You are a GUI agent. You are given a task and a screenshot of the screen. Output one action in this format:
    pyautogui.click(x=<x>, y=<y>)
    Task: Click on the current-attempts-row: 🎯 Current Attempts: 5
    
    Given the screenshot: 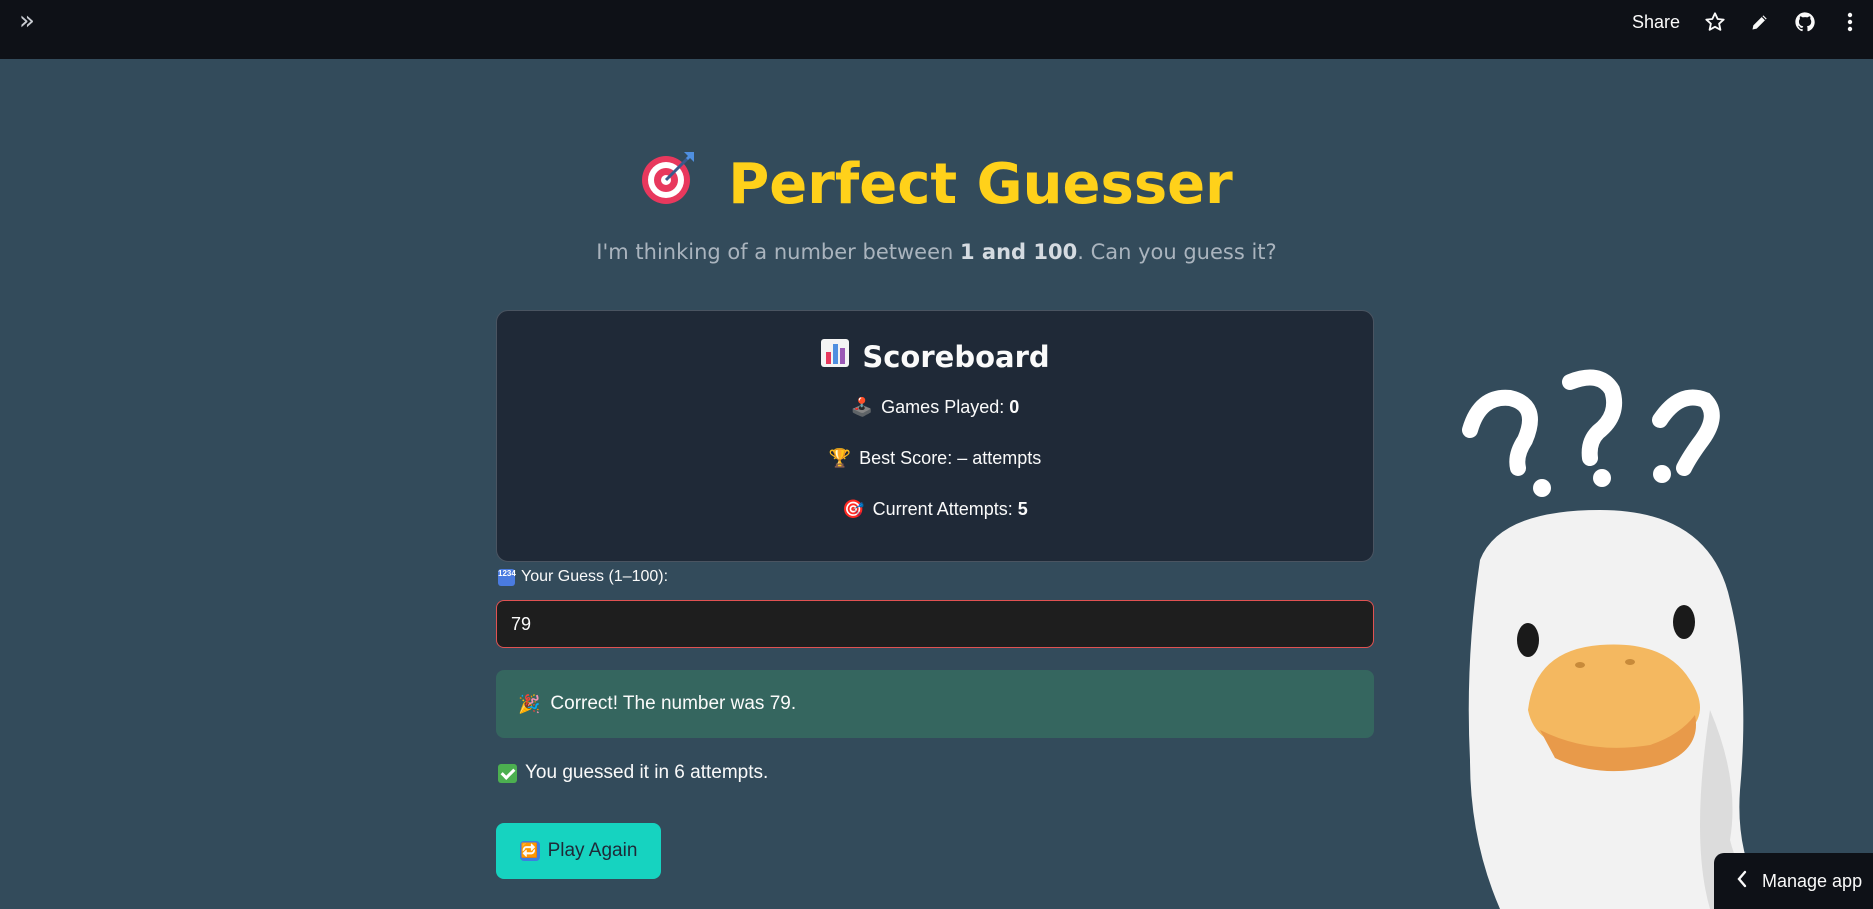 What is the action you would take?
    pyautogui.click(x=935, y=509)
    